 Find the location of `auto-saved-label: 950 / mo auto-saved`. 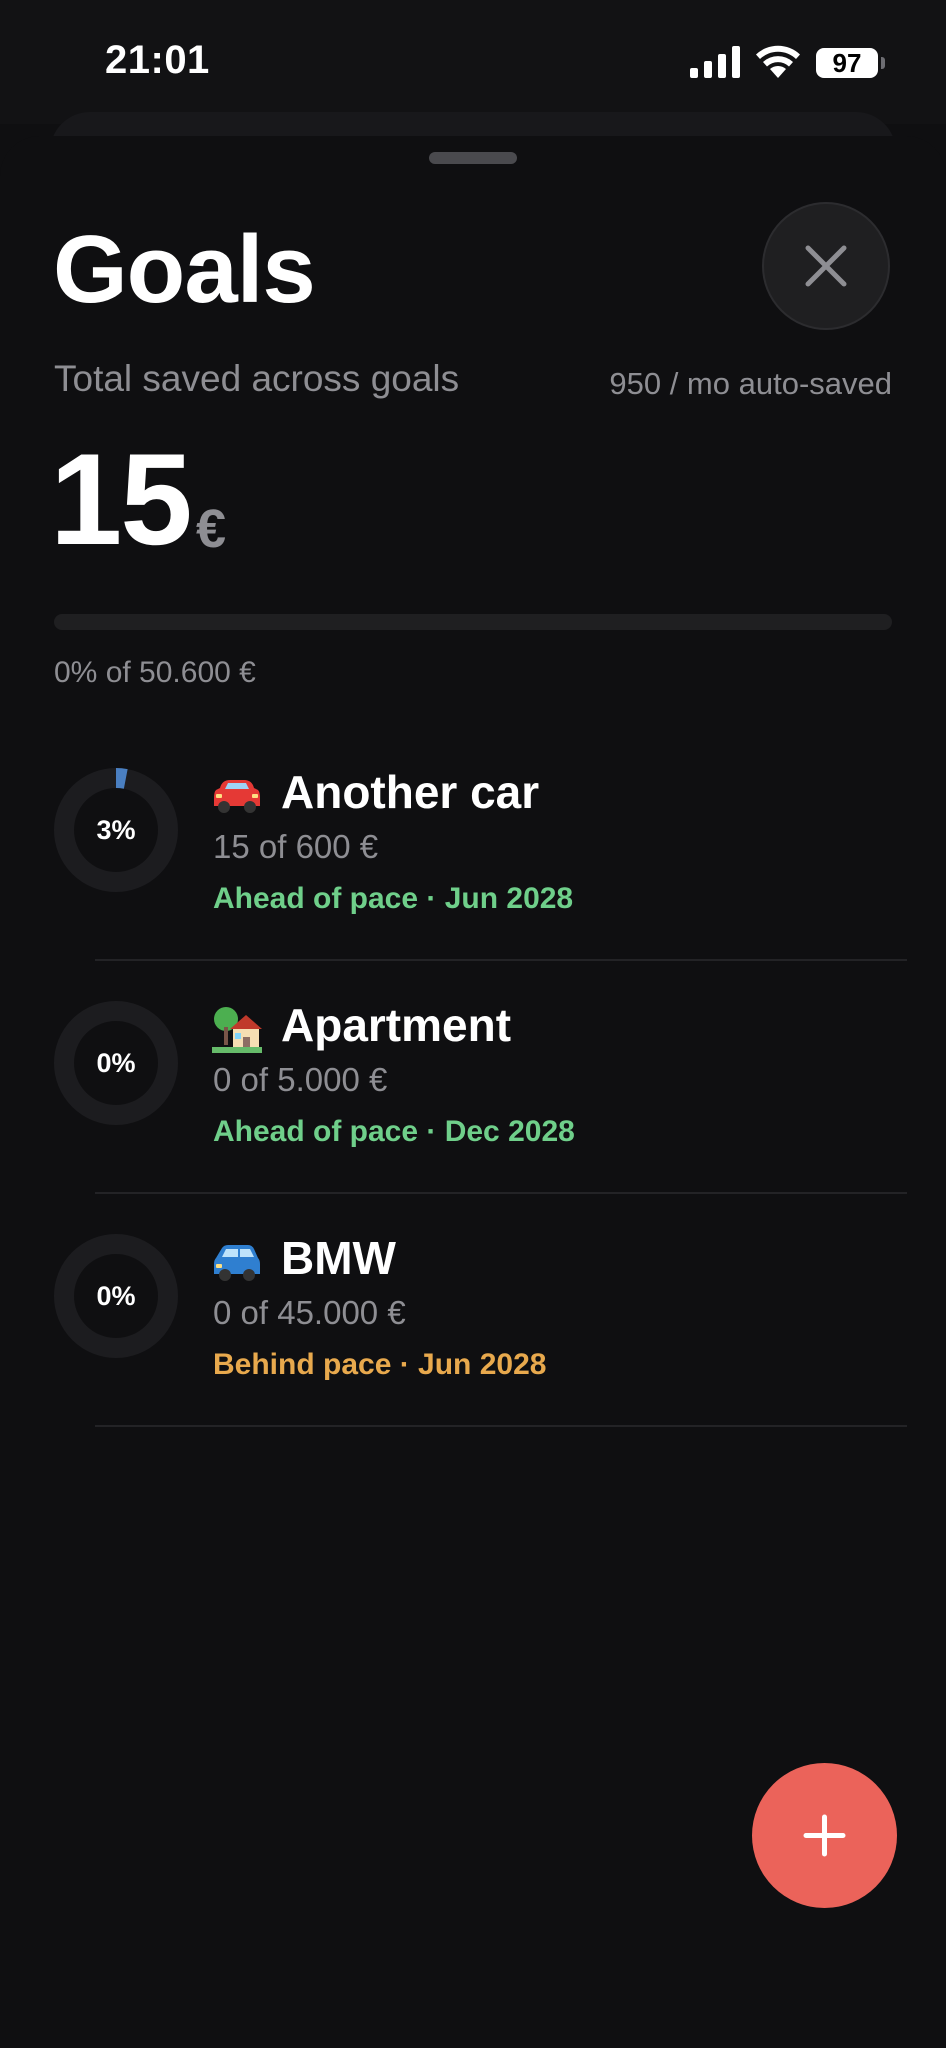

auto-saved-label: 950 / mo auto-saved is located at coordinates (750, 383).